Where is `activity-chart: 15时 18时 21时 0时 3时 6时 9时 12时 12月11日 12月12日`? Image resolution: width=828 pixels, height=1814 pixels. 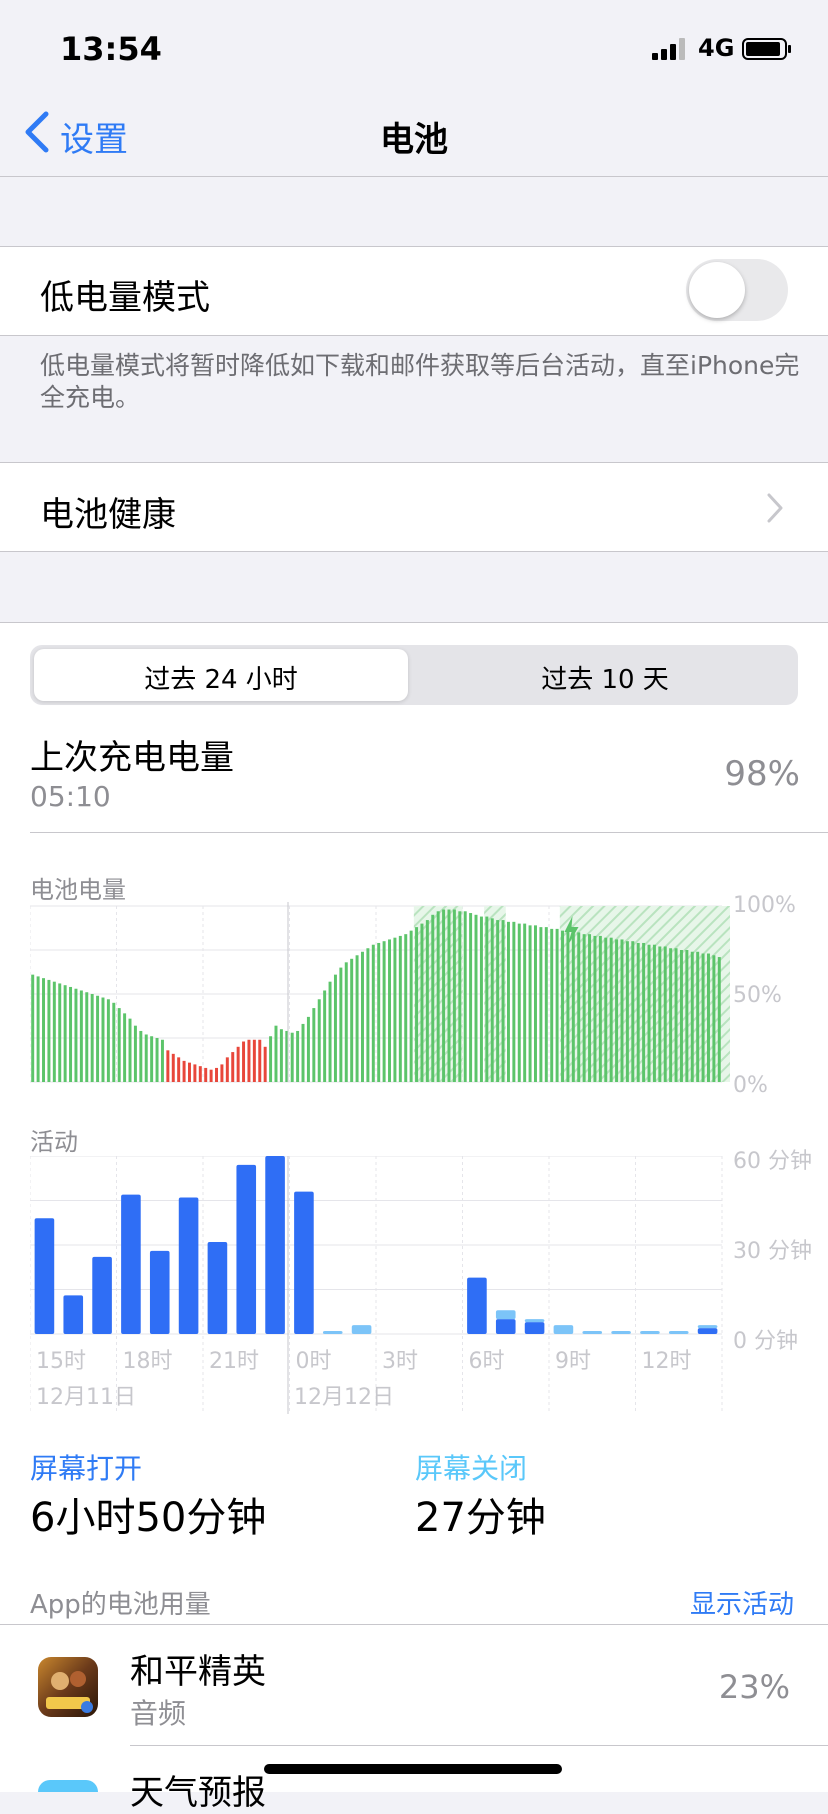 activity-chart: 15时 18时 21时 0时 3时 6时 9时 12时 12月11日 12月12日 is located at coordinates (376, 1285).